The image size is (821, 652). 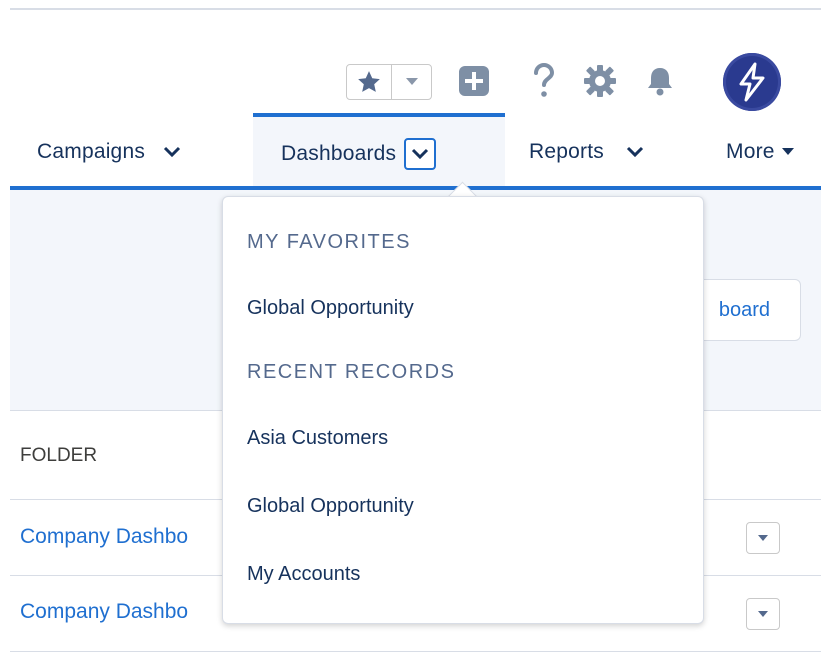 What do you see at coordinates (474, 81) in the screenshot?
I see `plus-icon` at bounding box center [474, 81].